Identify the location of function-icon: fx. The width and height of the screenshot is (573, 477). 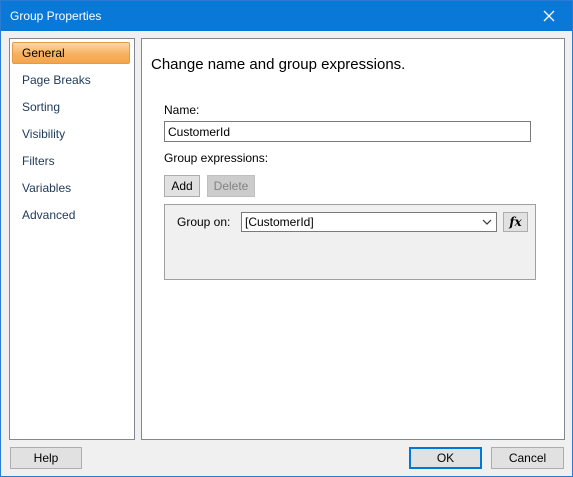
(515, 222).